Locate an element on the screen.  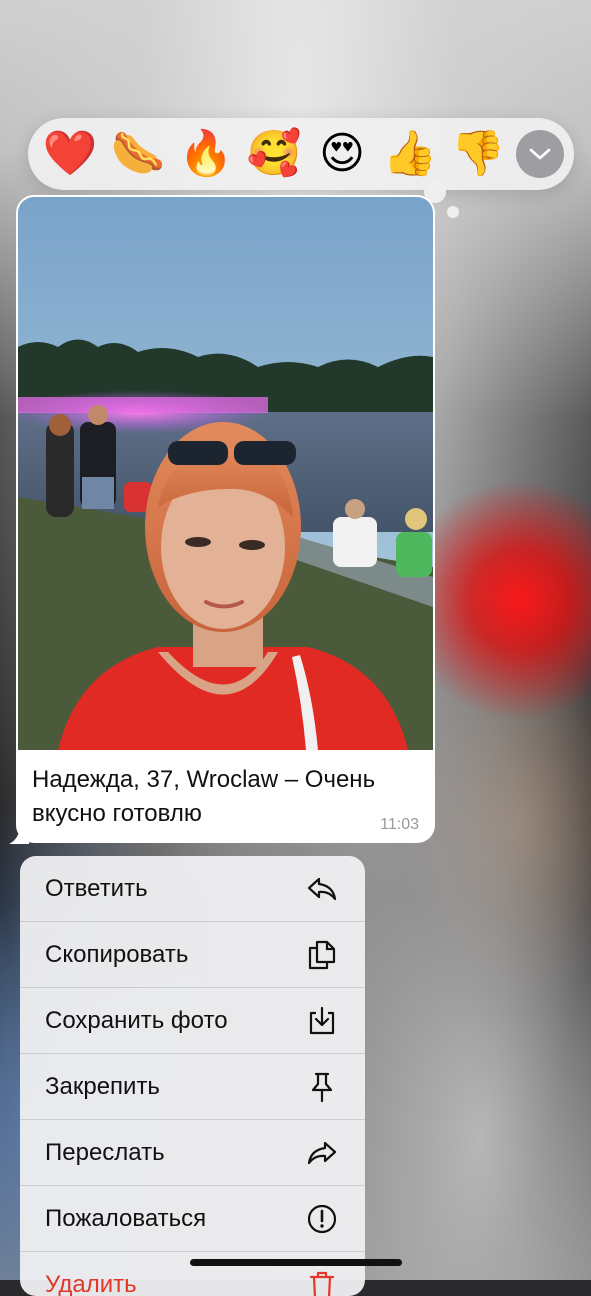
forward-icon is located at coordinates (322, 1153).